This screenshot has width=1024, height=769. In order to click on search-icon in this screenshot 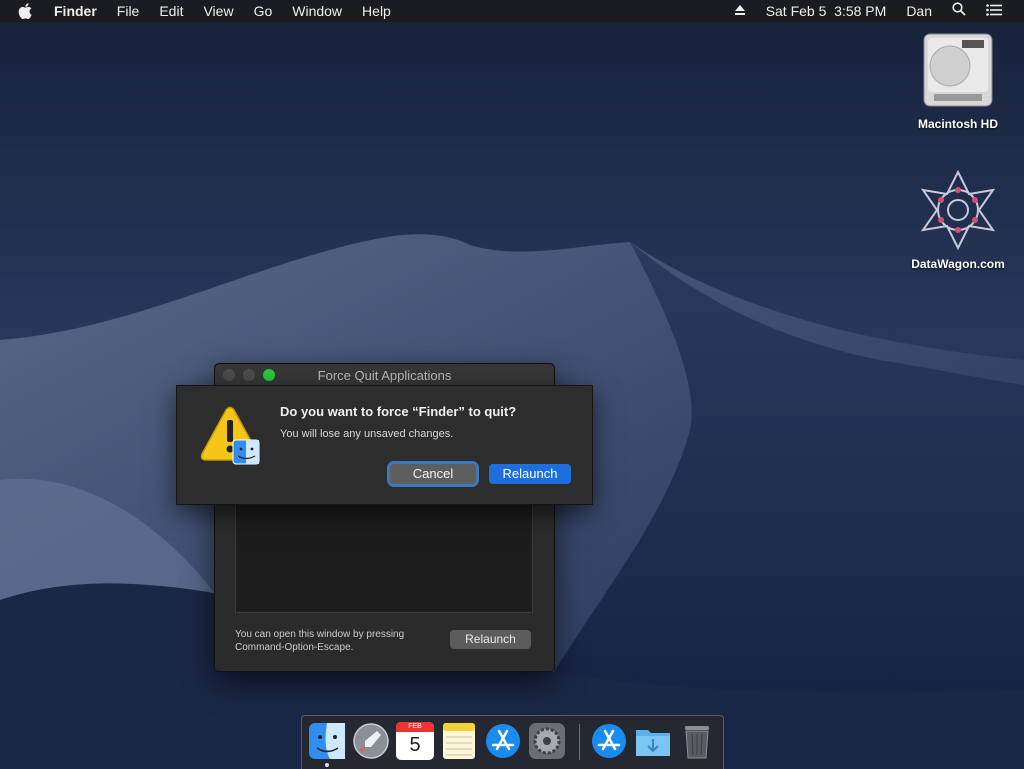, I will do `click(959, 9)`.